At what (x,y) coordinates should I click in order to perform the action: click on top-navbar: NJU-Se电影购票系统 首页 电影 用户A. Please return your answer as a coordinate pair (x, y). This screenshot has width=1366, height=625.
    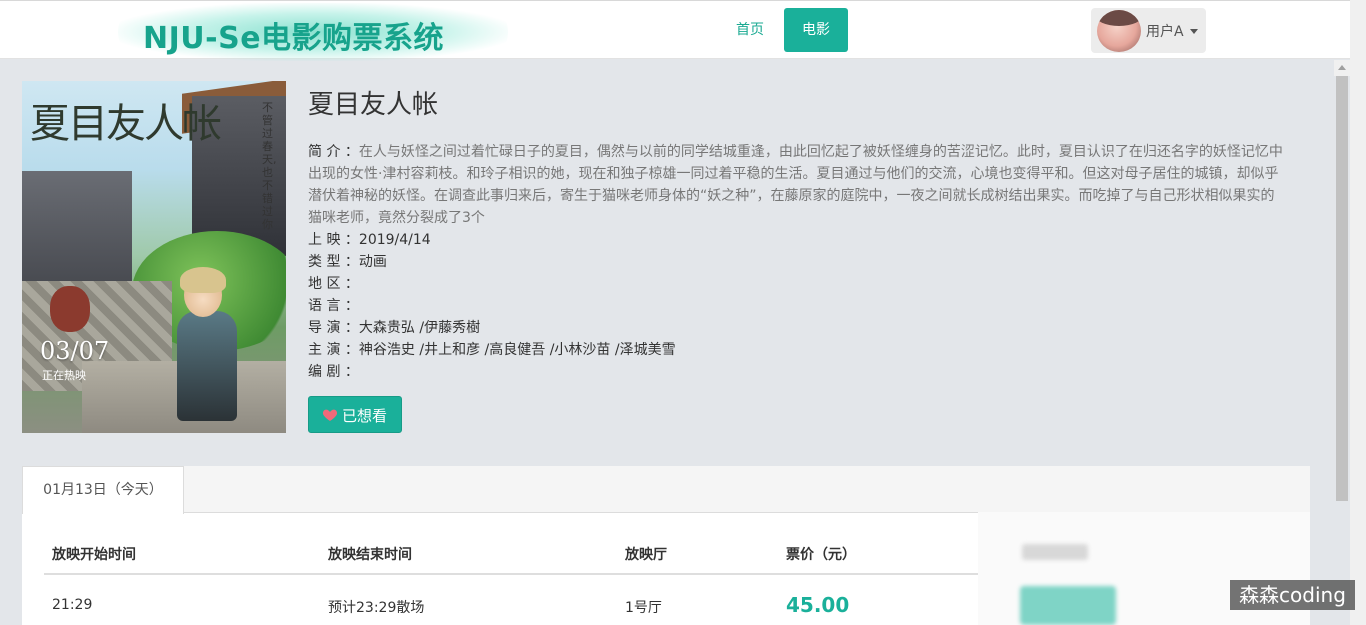
    Looking at the image, I should click on (675, 30).